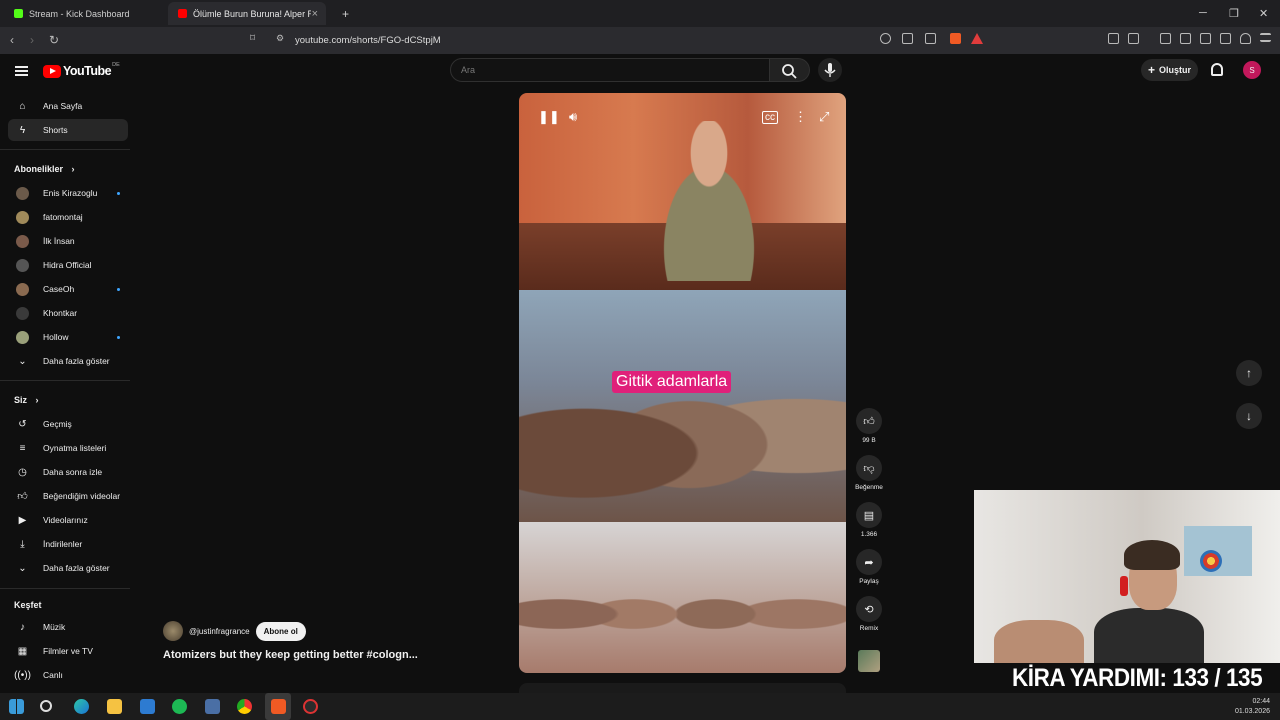 This screenshot has width=1280, height=720. What do you see at coordinates (770, 117) in the screenshot?
I see `captions-icon: cc` at bounding box center [770, 117].